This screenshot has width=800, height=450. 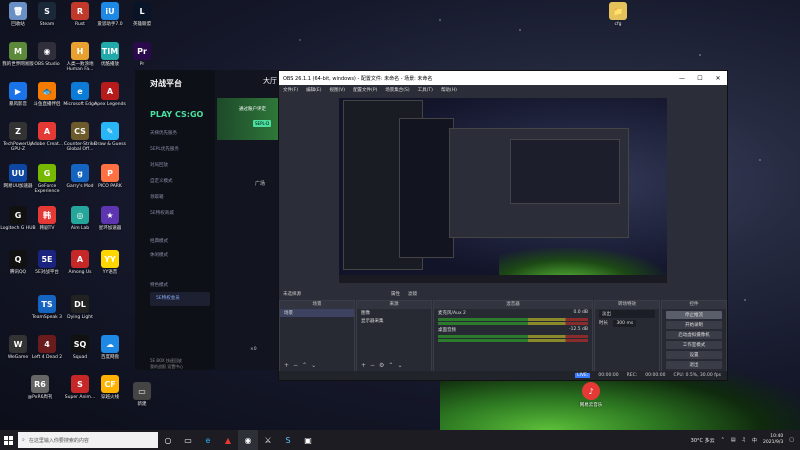 I want to click on desktop-icon: 韩韩剧TV, so click(x=47, y=218).